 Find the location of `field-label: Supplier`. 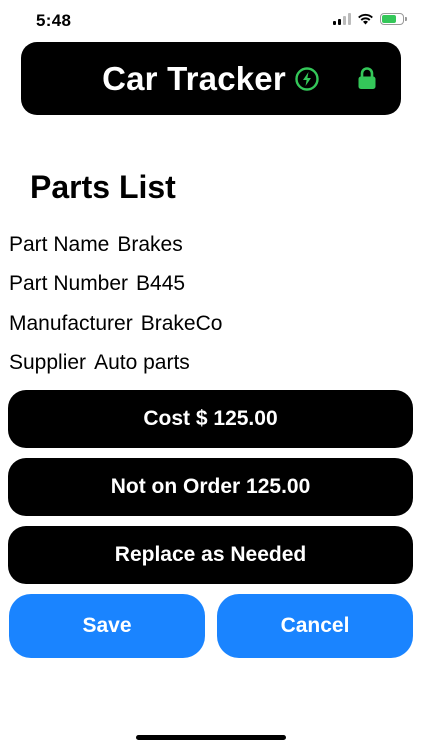

field-label: Supplier is located at coordinates (48, 362).